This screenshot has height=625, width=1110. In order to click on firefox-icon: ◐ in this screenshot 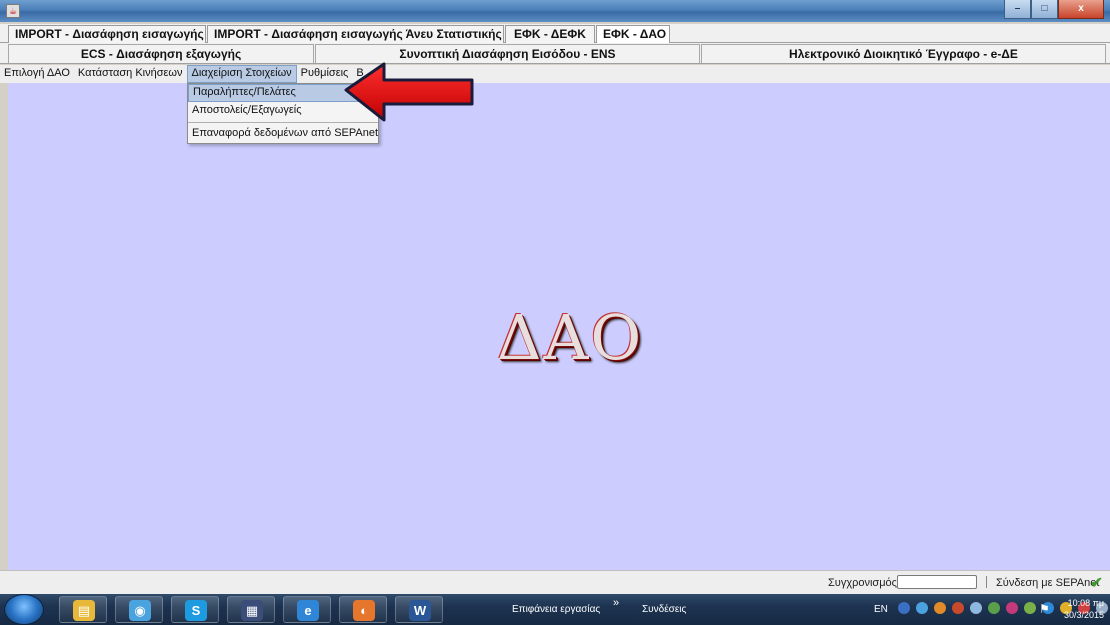, I will do `click(364, 610)`.